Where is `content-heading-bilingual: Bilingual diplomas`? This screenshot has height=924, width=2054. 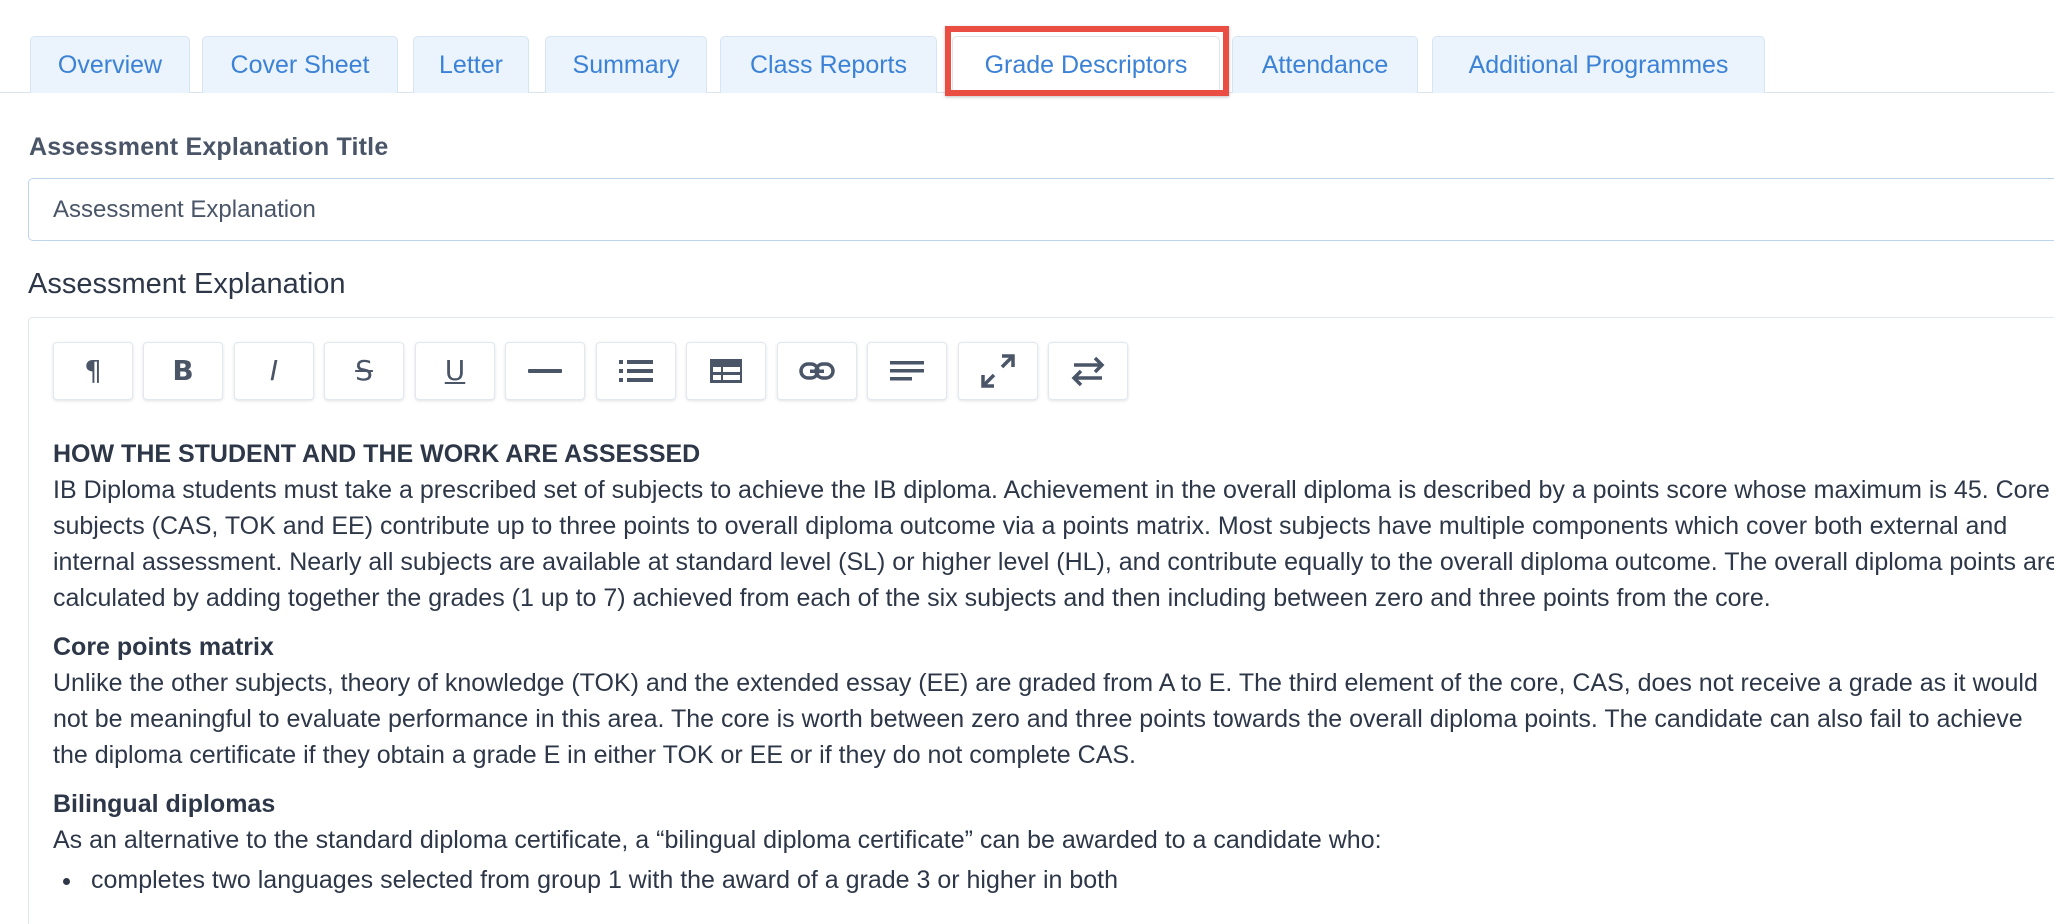 content-heading-bilingual: Bilingual diplomas is located at coordinates (164, 804).